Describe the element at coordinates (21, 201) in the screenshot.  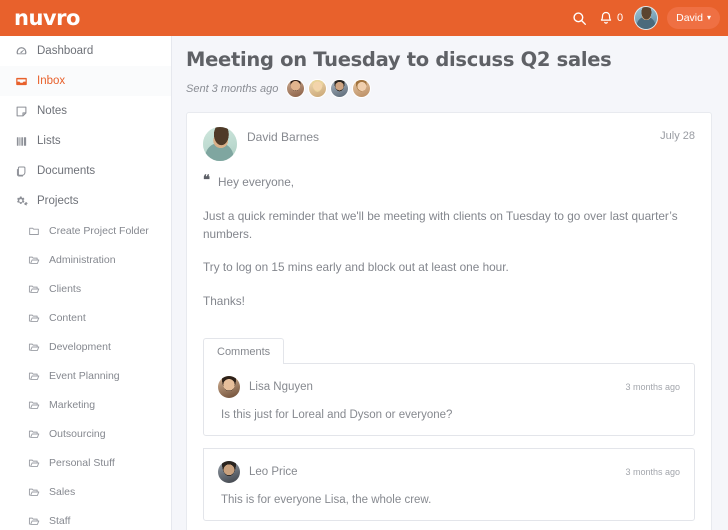
I see `projects-icon` at that location.